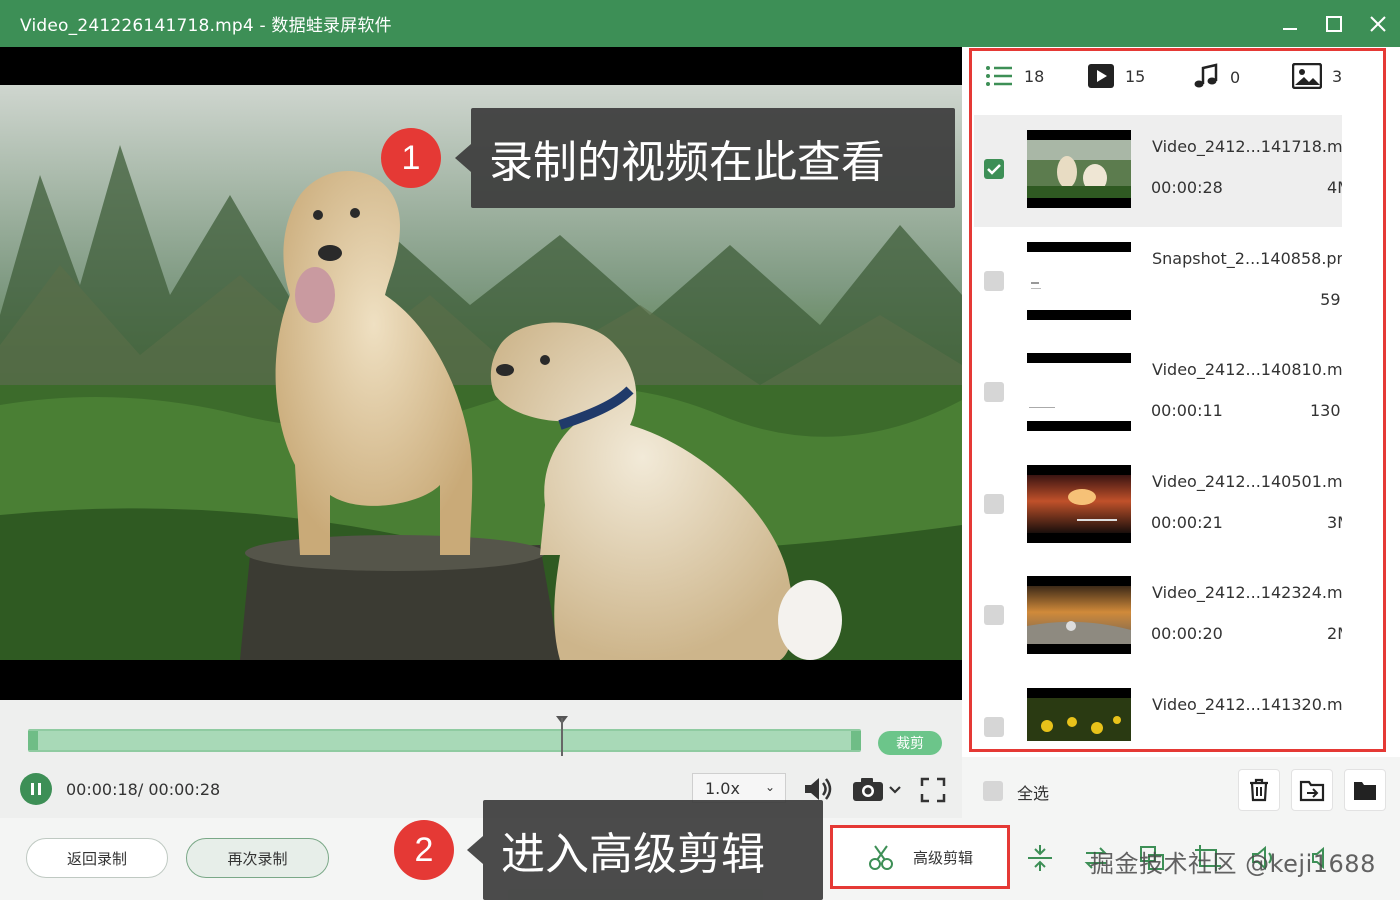  I want to click on open-folder-button, so click(1365, 790).